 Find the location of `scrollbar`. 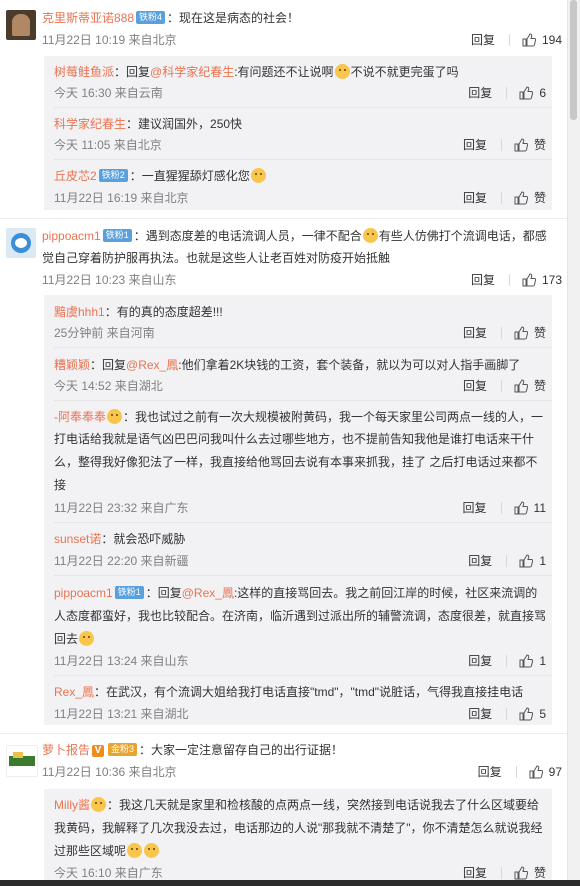

scrollbar is located at coordinates (573, 443).